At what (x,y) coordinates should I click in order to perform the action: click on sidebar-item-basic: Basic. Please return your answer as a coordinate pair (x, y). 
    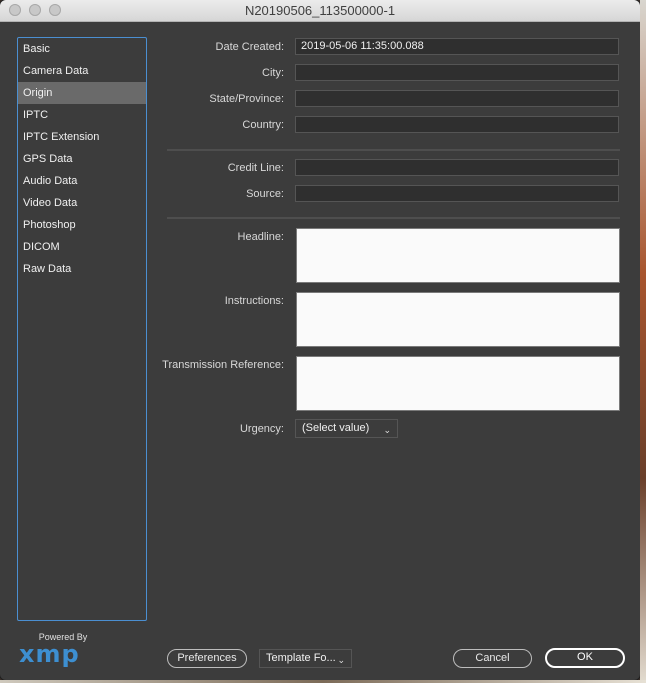
    Looking at the image, I should click on (82, 49).